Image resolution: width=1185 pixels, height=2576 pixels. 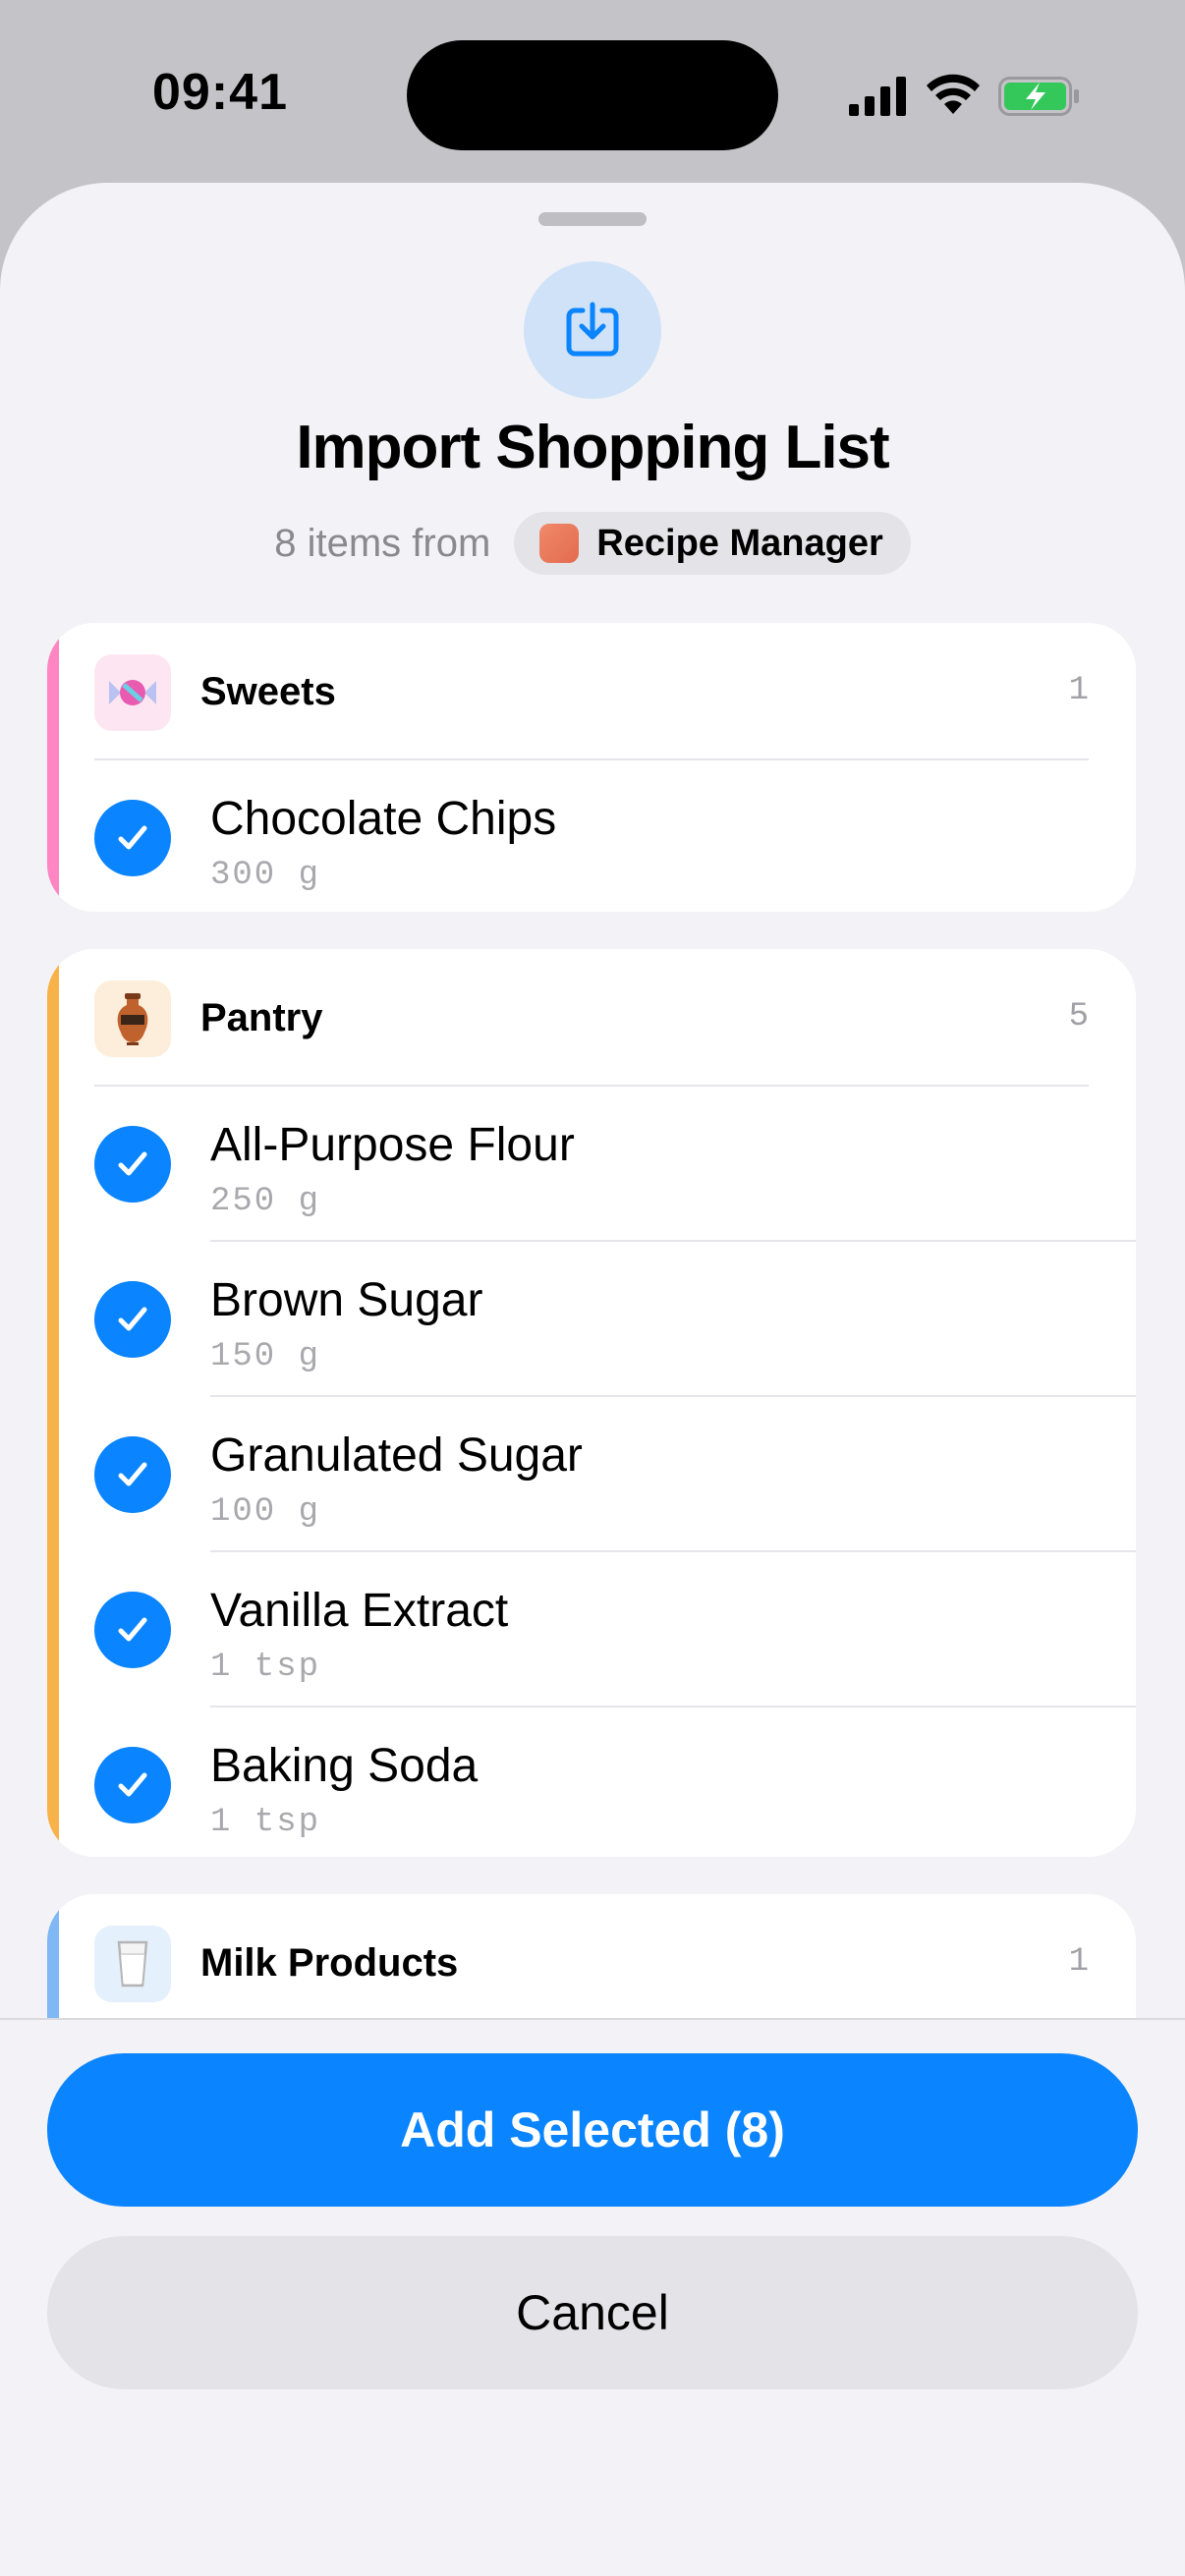 What do you see at coordinates (1079, 1017) in the screenshot?
I see `category-count: 5` at bounding box center [1079, 1017].